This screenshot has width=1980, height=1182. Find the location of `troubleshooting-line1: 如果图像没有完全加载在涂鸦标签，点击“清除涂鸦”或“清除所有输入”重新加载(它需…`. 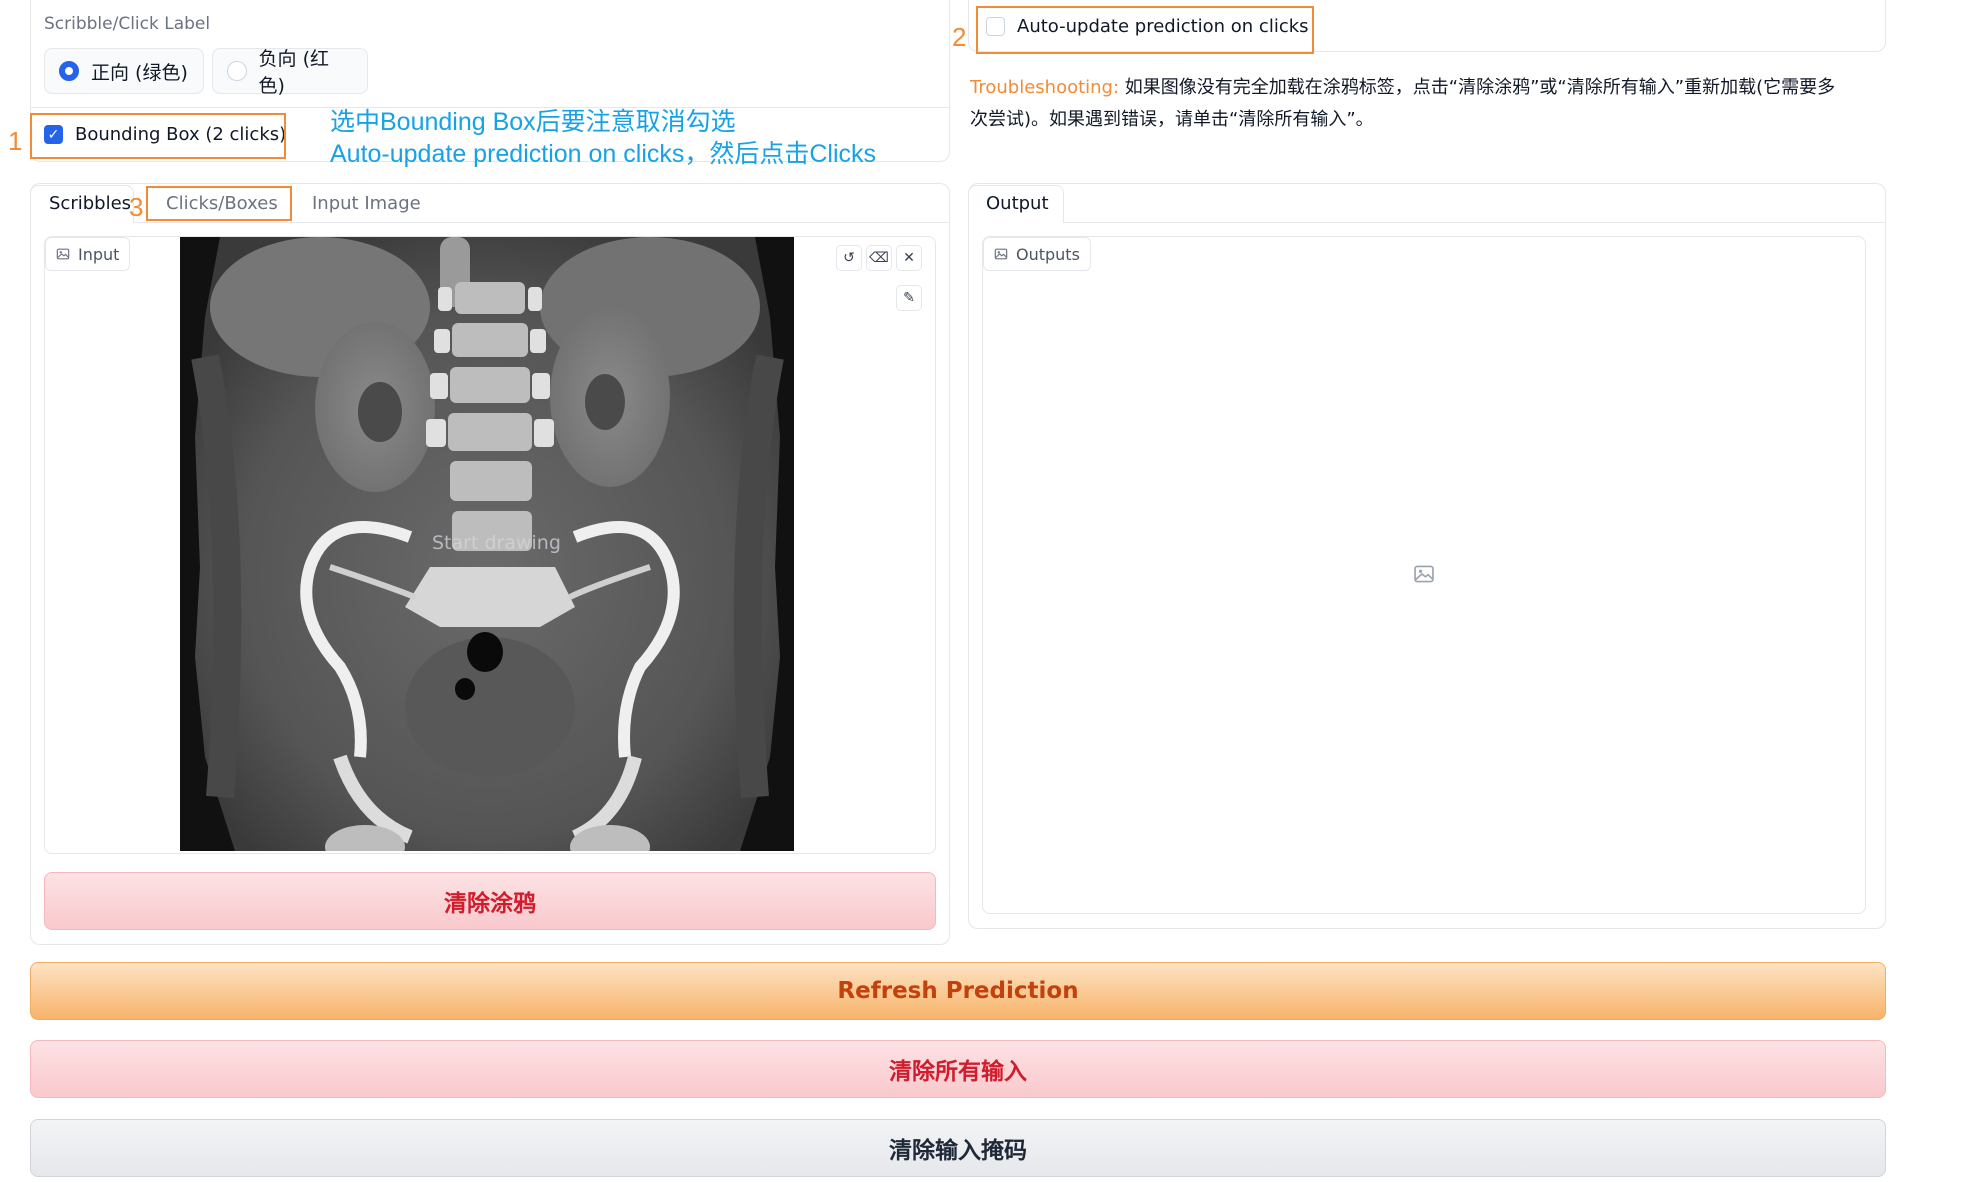

troubleshooting-line1: 如果图像没有完全加载在涂鸦标签，点击“清除涂鸦”或“清除所有输入”重新加载(它需… is located at coordinates (1477, 87).